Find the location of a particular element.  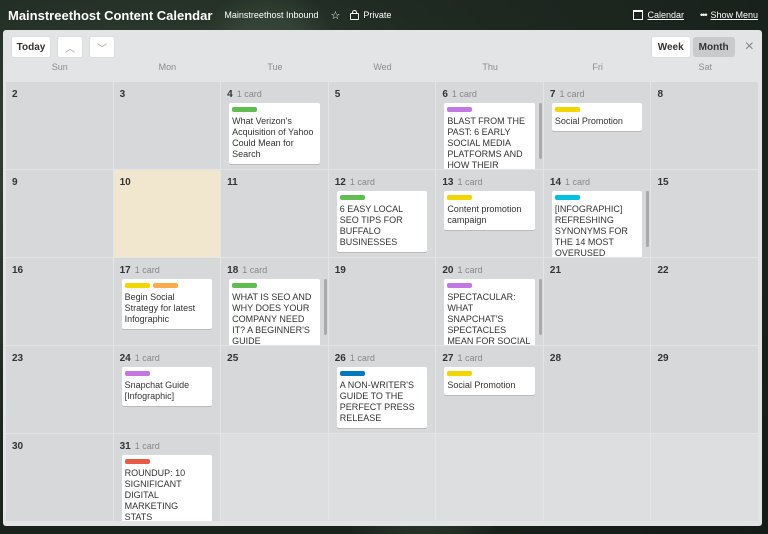

weekday-tue: Tue is located at coordinates (275, 67).